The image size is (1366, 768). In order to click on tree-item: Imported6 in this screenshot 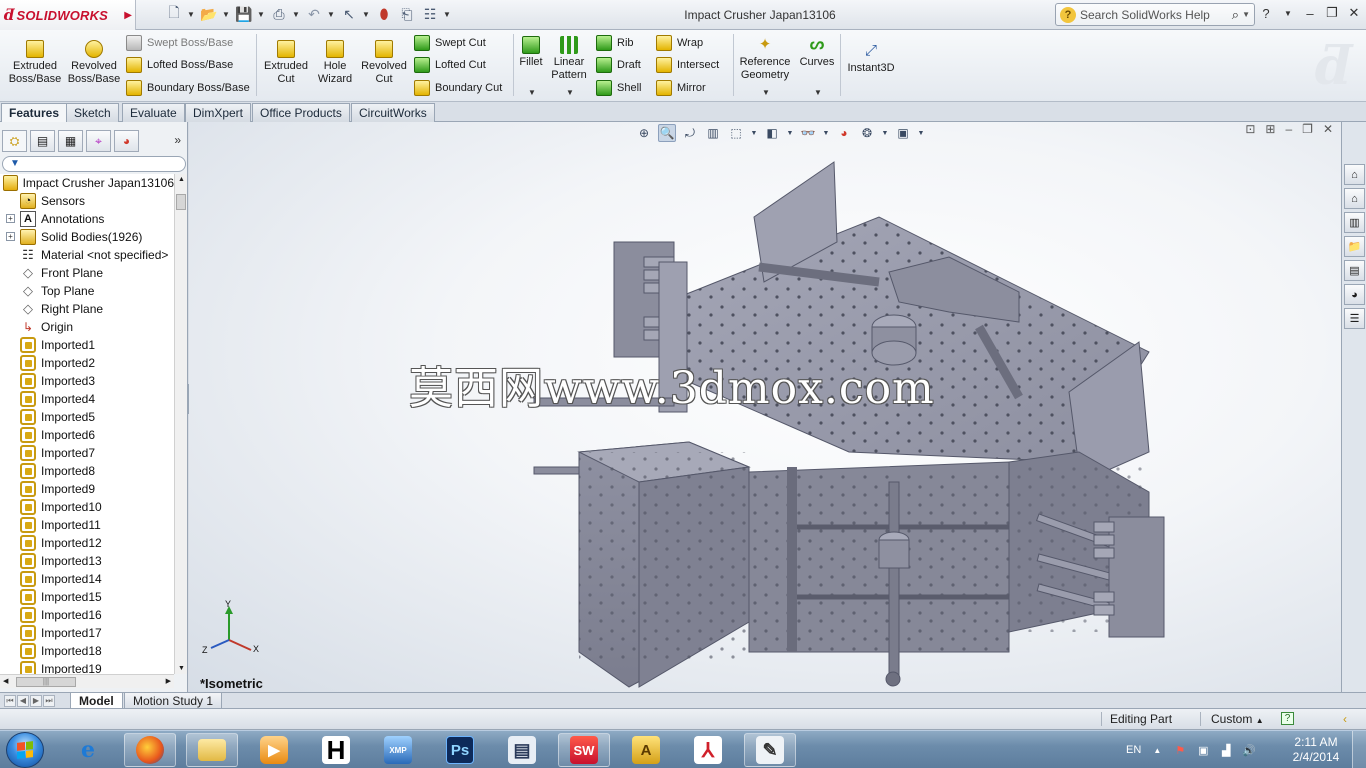, I will do `click(87, 435)`.